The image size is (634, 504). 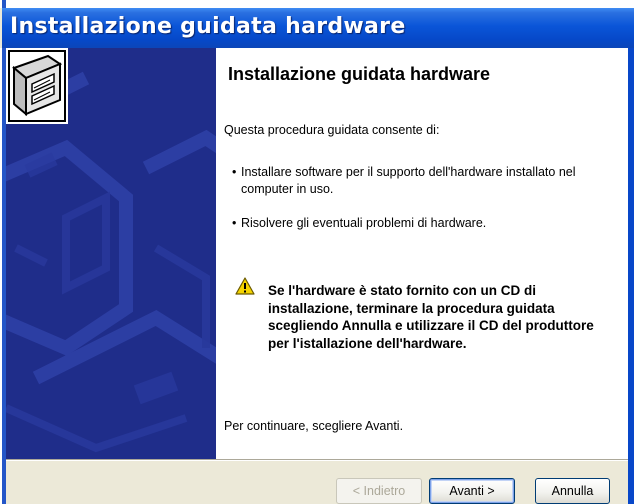 What do you see at coordinates (317, 4) in the screenshot?
I see `top-strip` at bounding box center [317, 4].